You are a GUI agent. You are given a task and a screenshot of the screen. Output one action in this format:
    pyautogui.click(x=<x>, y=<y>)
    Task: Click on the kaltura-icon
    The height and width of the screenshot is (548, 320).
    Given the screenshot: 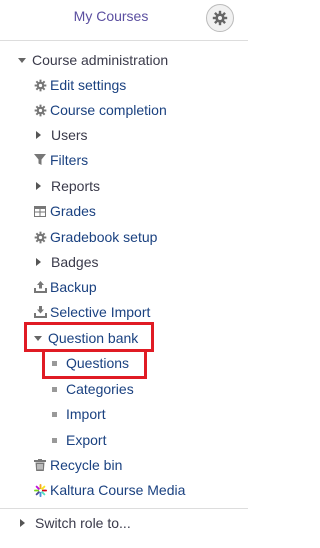 What is the action you would take?
    pyautogui.click(x=40, y=490)
    